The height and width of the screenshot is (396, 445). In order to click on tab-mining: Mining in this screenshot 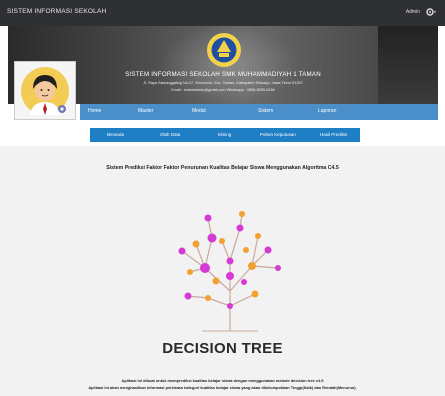, I will do `click(224, 134)`.